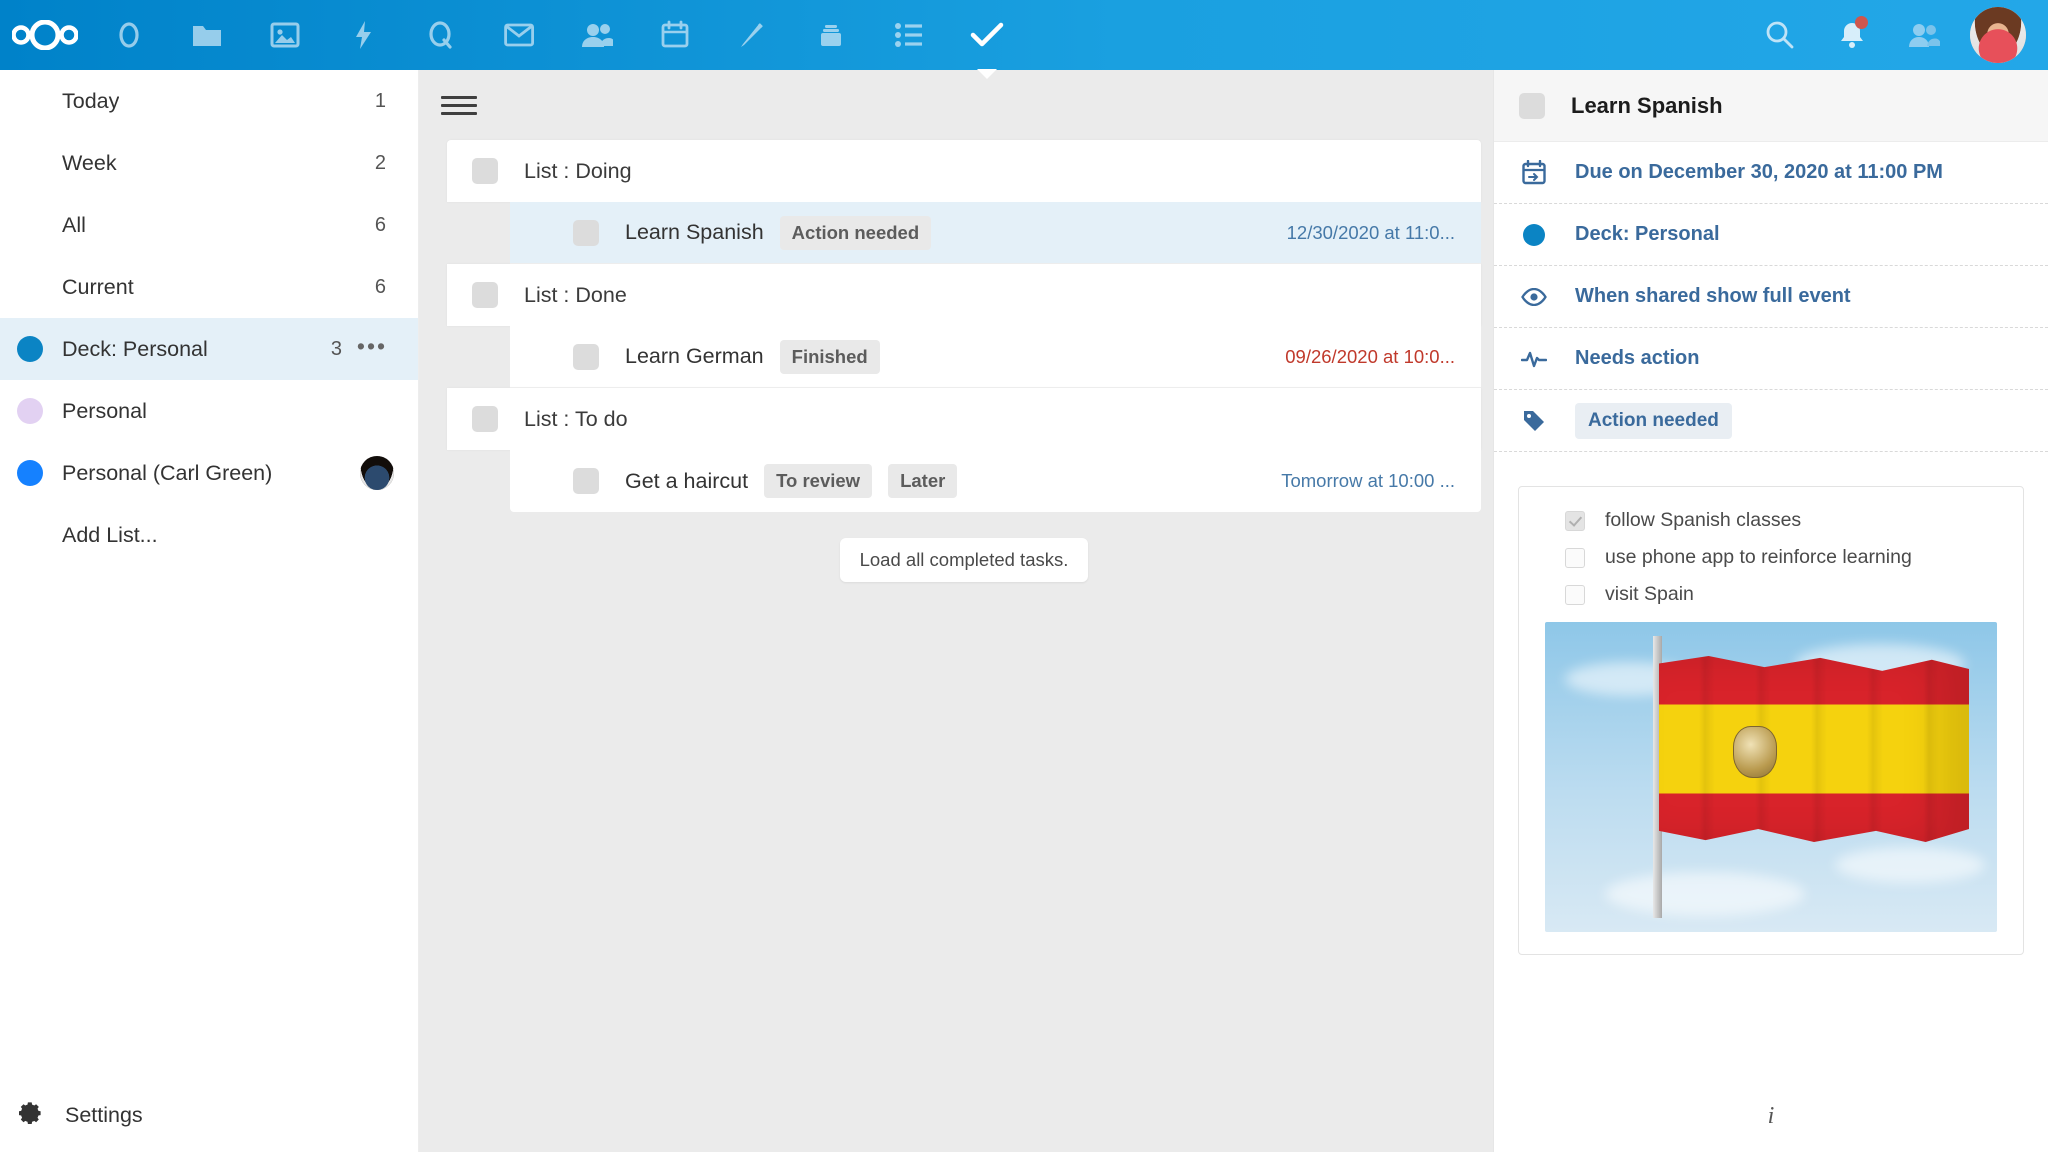 Image resolution: width=2048 pixels, height=1152 pixels. What do you see at coordinates (1534, 421) in the screenshot?
I see `tag-icon` at bounding box center [1534, 421].